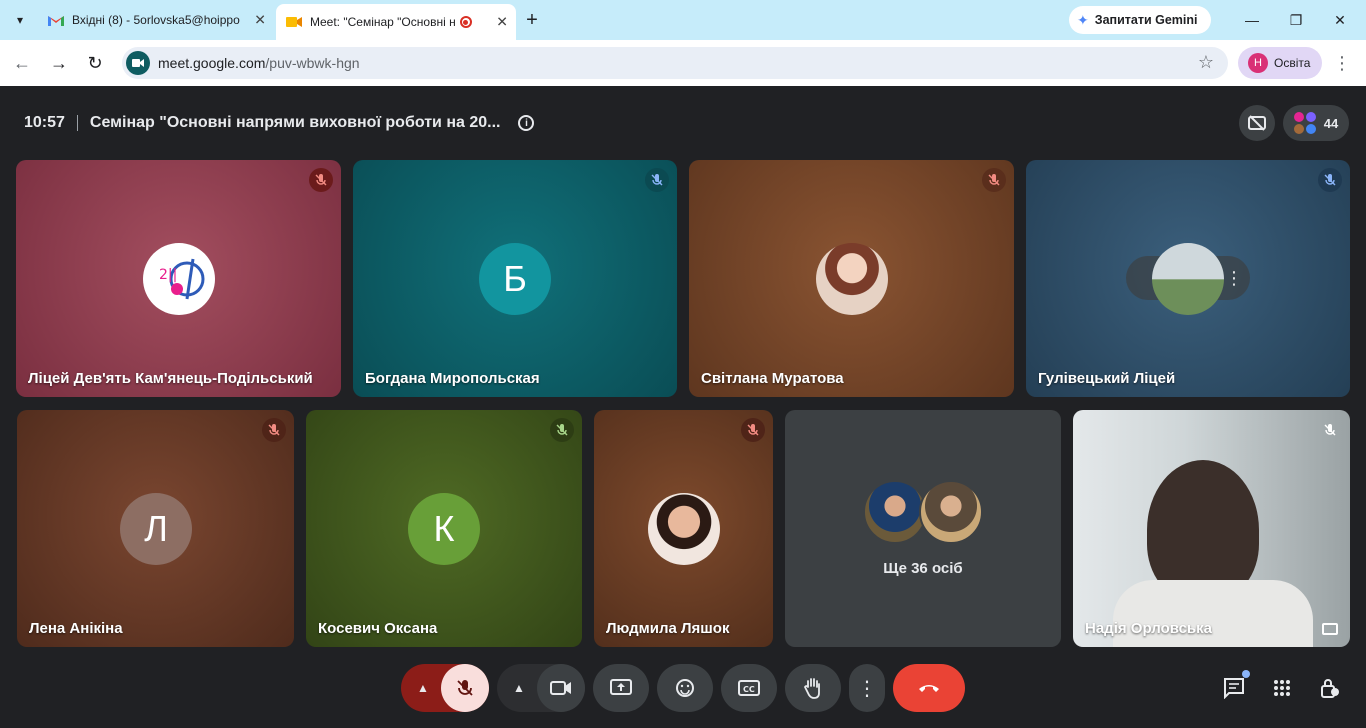  I want to click on raise-hand-button, so click(813, 688).